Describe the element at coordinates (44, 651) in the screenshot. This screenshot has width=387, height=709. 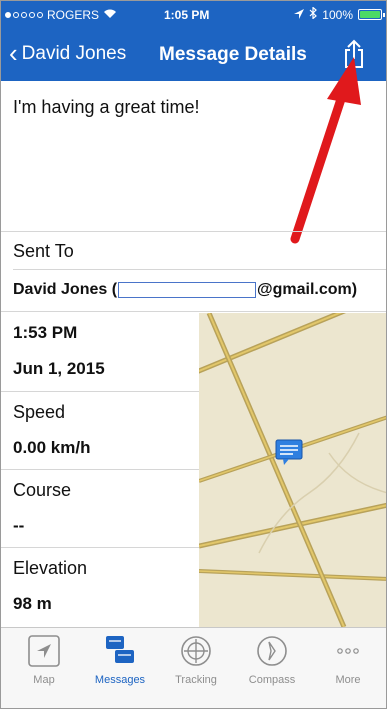
I see `map-arrow-icon` at that location.